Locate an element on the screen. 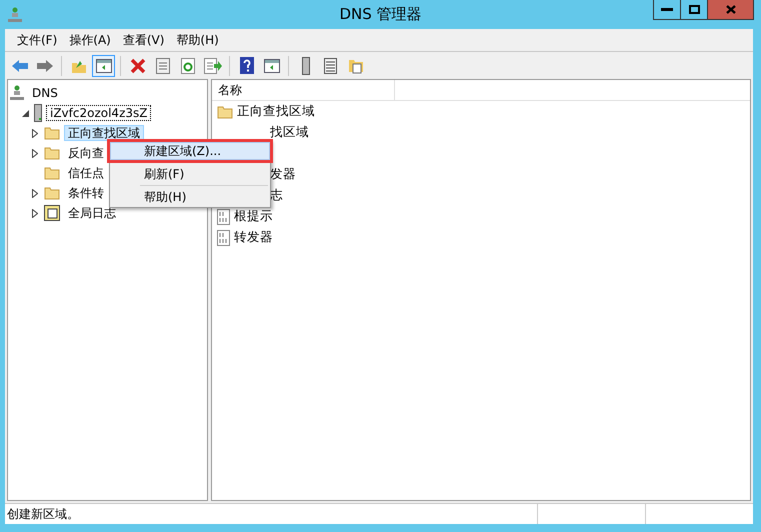 This screenshot has height=532, width=761. close-button is located at coordinates (730, 9).